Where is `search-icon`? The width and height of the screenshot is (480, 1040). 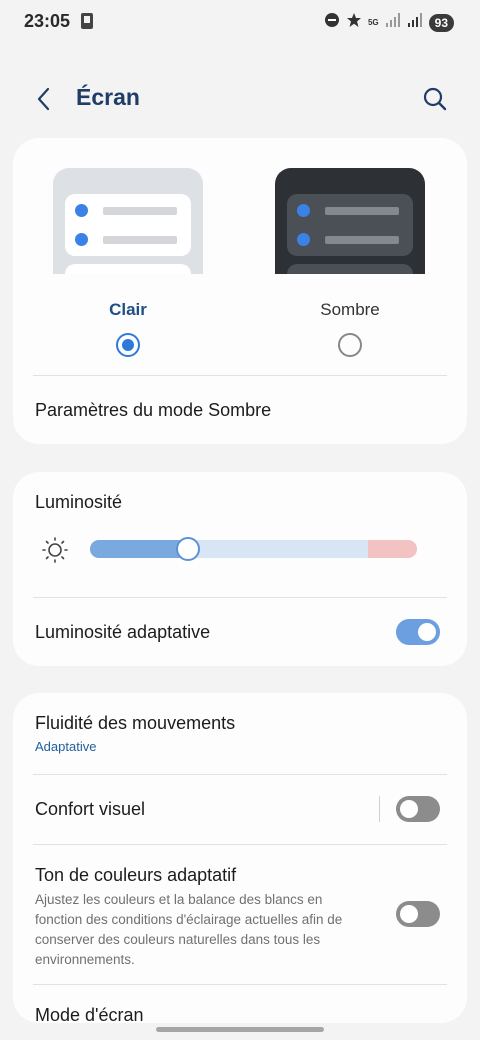 search-icon is located at coordinates (435, 99).